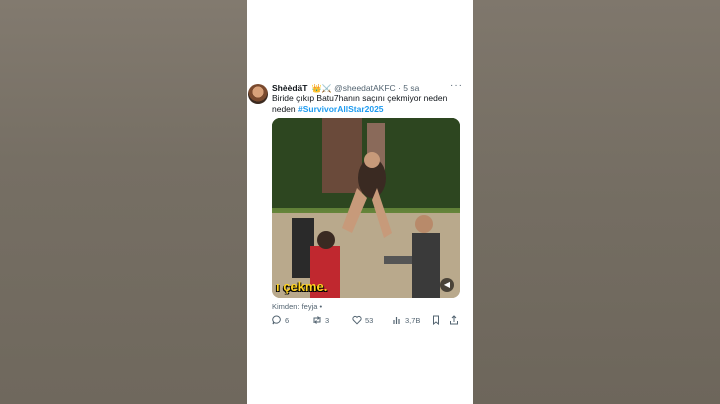 This screenshot has height=404, width=720. I want to click on like-button: 53, so click(362, 320).